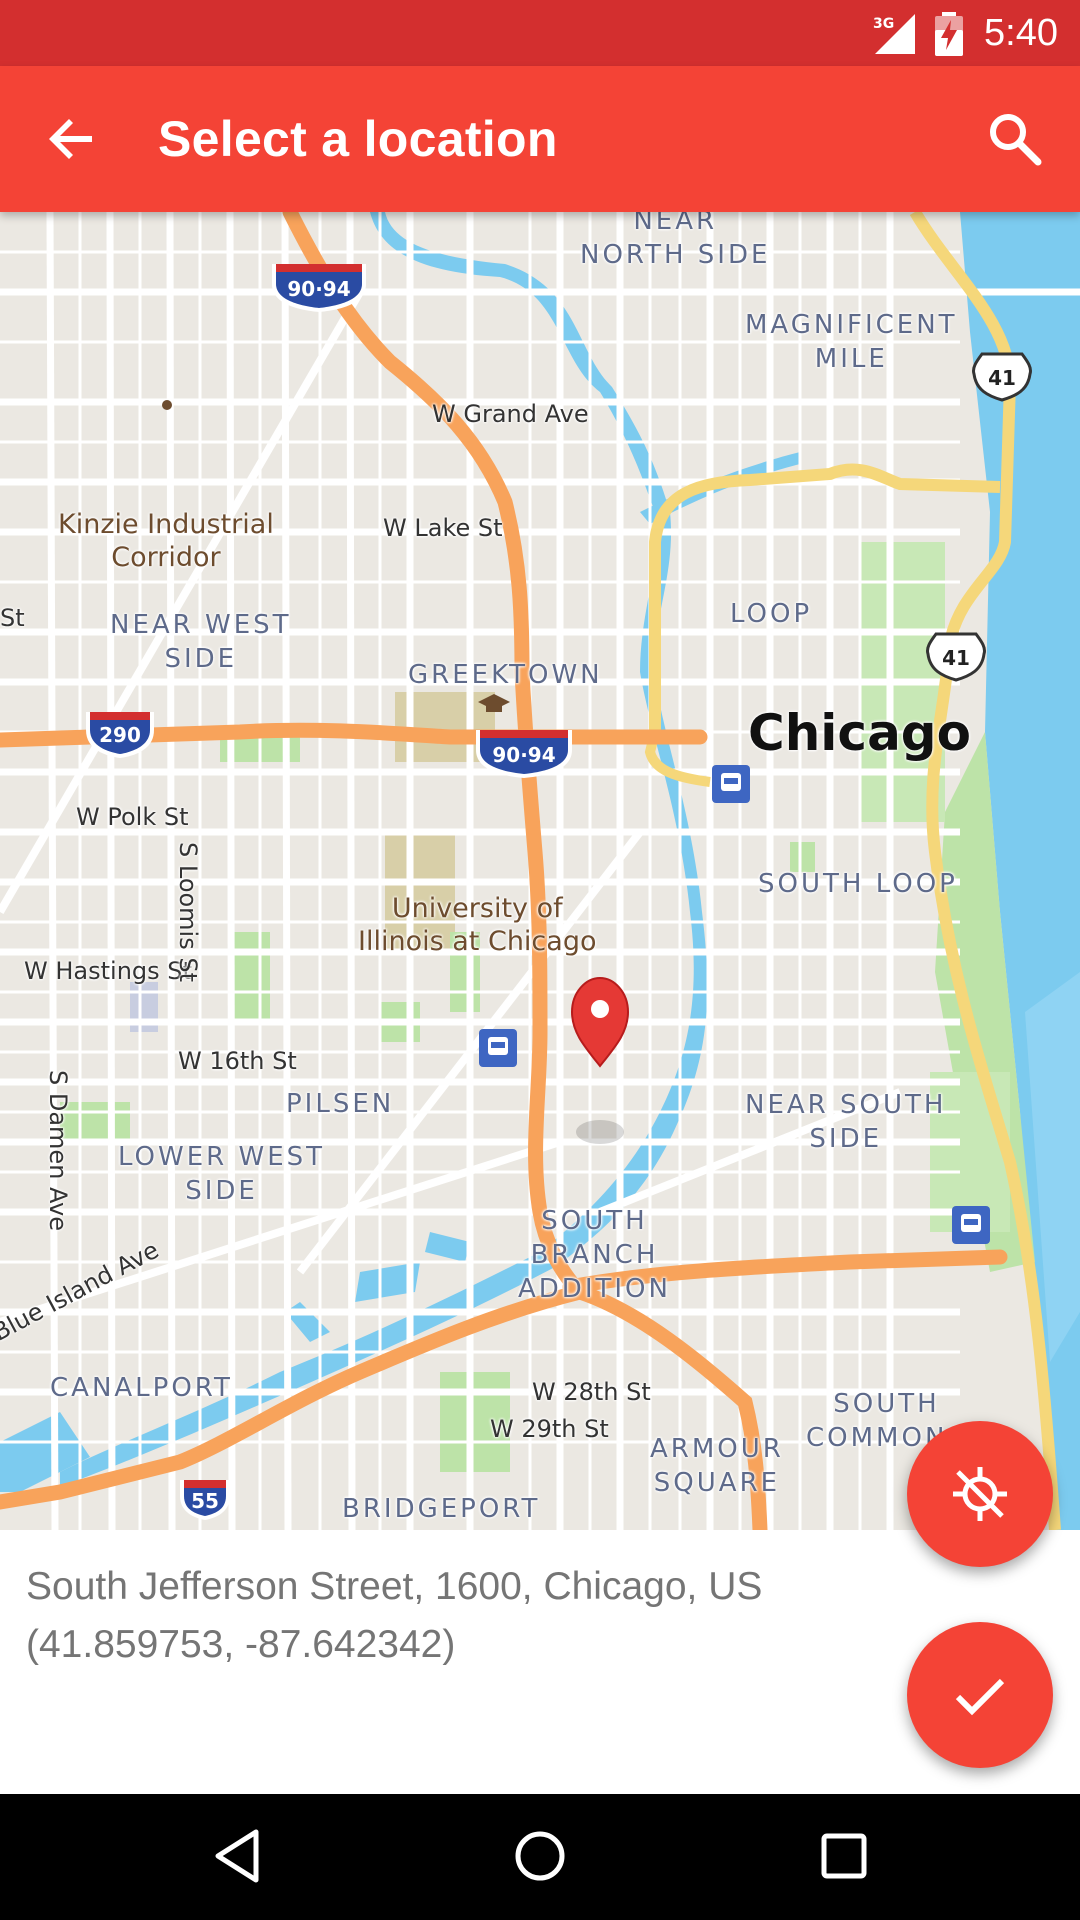 Image resolution: width=1080 pixels, height=1920 pixels. Describe the element at coordinates (846, 1122) in the screenshot. I see `neighborhood-label: NEAR SOUTH SIDE` at that location.